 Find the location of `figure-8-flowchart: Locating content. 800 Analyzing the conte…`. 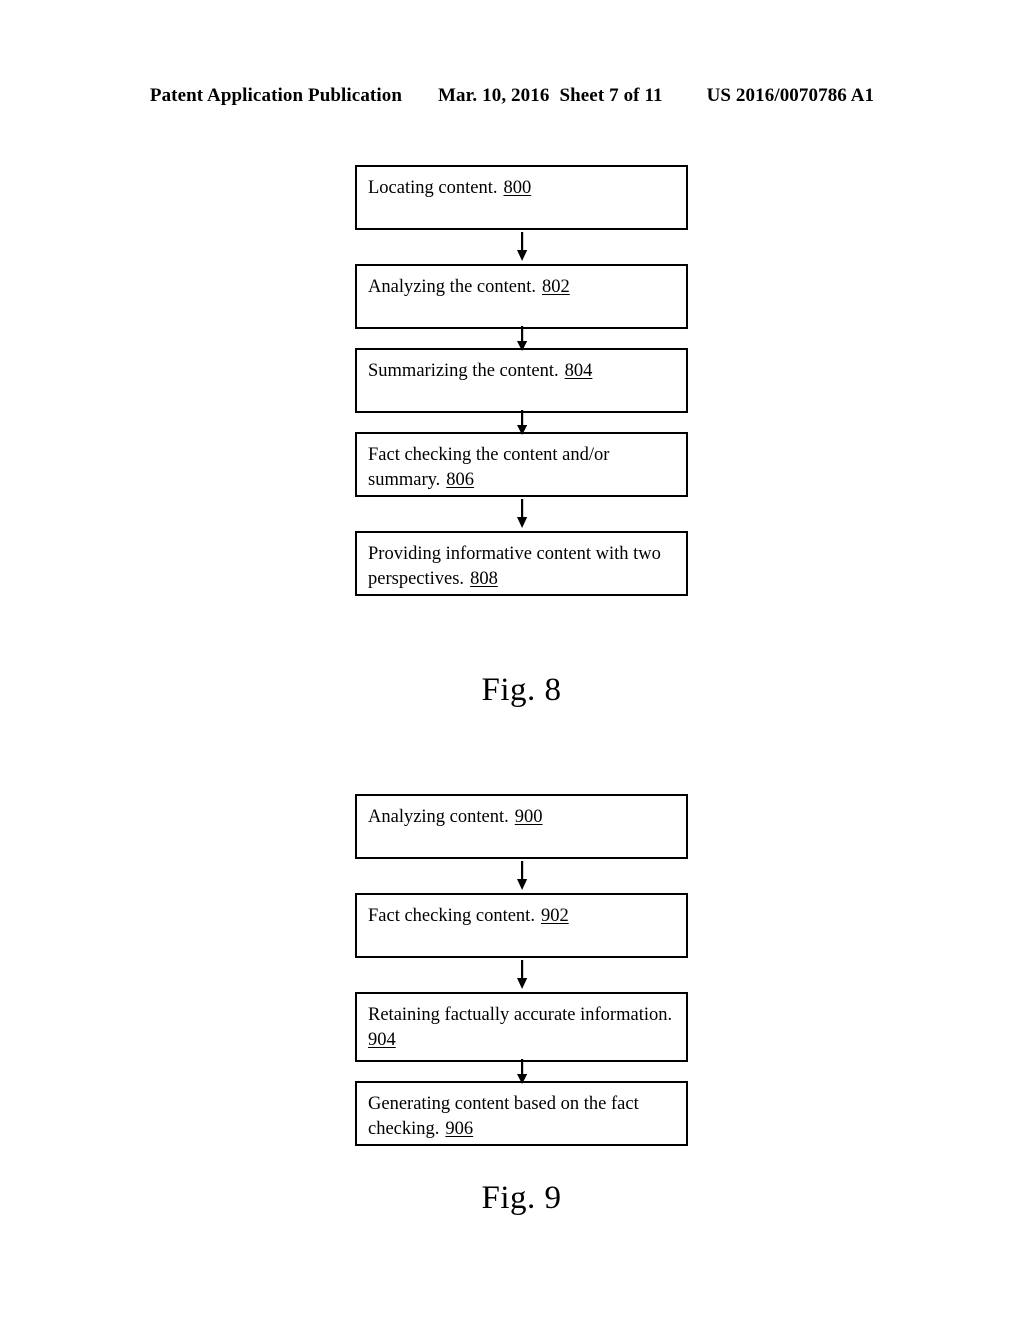

figure-8-flowchart: Locating content. 800 Analyzing the conte… is located at coordinates (521, 380).